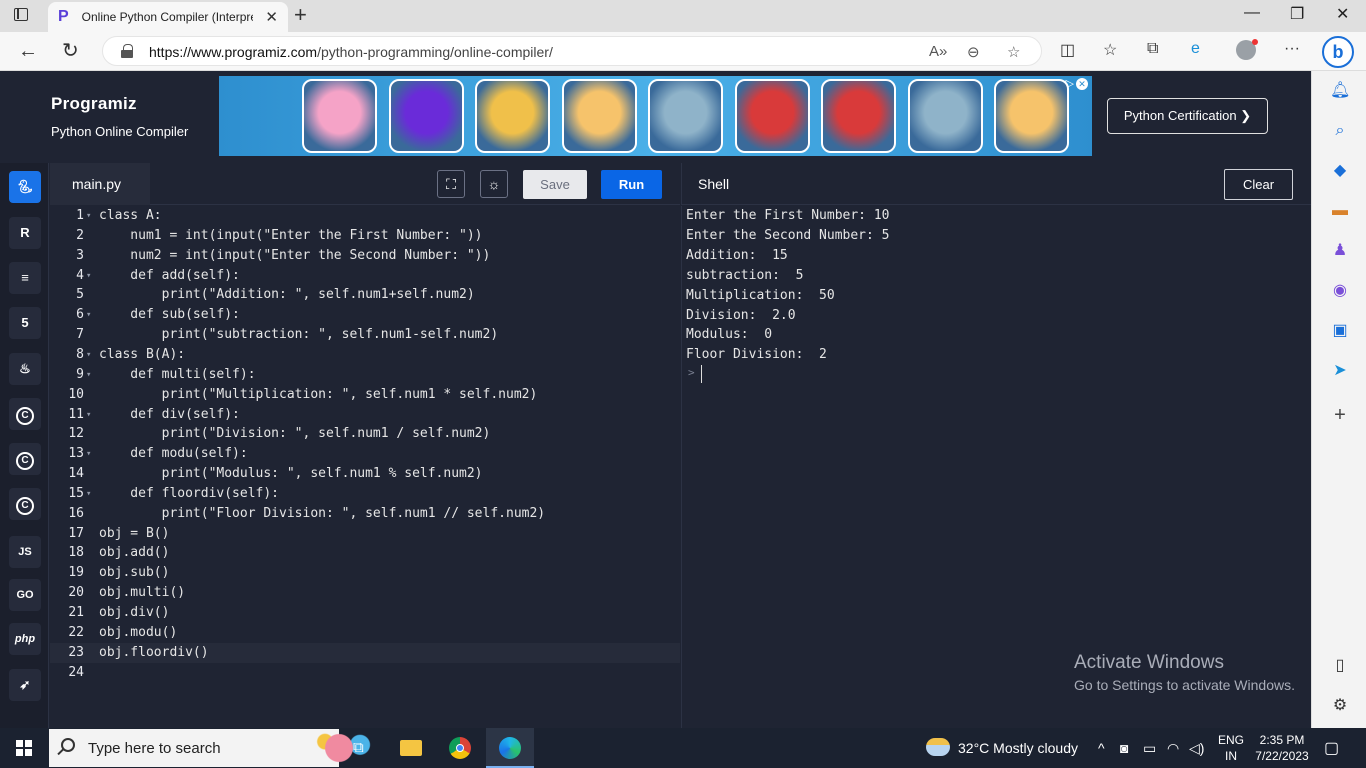 This screenshot has width=1366, height=768. What do you see at coordinates (364, 748) in the screenshot?
I see `task-view-icon: ⧉` at bounding box center [364, 748].